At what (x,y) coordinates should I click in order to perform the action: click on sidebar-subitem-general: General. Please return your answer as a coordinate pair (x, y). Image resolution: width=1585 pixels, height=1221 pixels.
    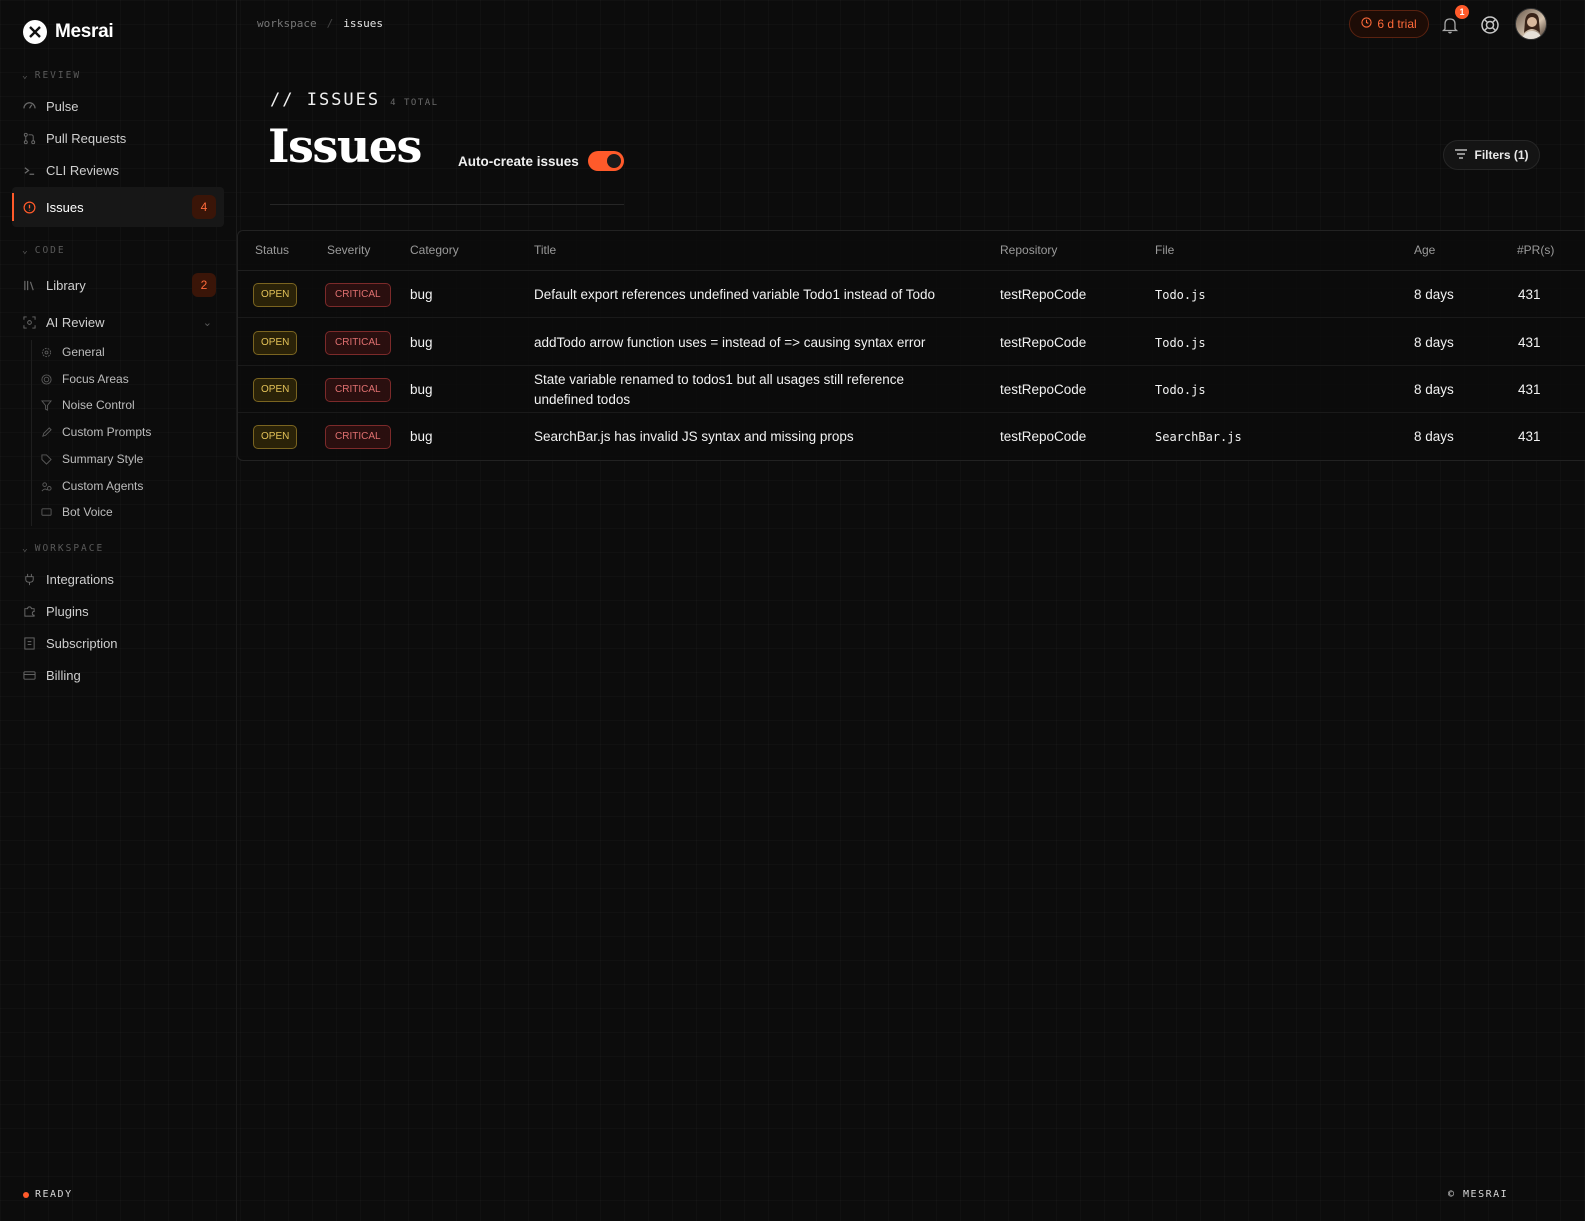
    Looking at the image, I should click on (72, 352).